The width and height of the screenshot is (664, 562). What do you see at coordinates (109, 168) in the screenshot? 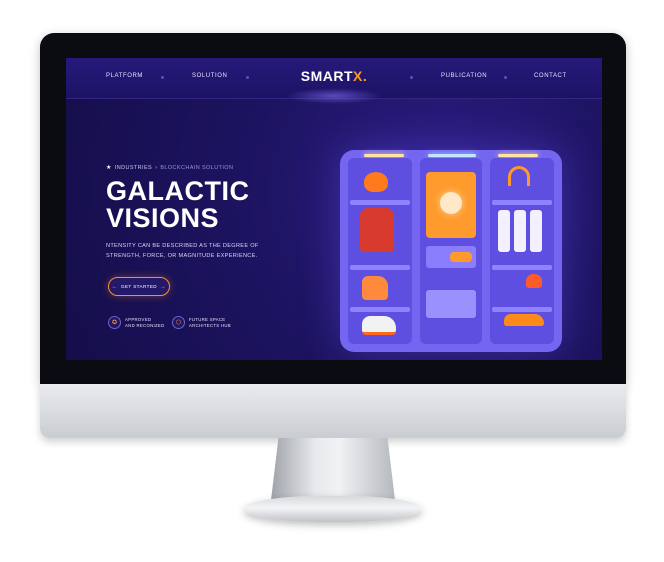
I see `star-icon: ★` at bounding box center [109, 168].